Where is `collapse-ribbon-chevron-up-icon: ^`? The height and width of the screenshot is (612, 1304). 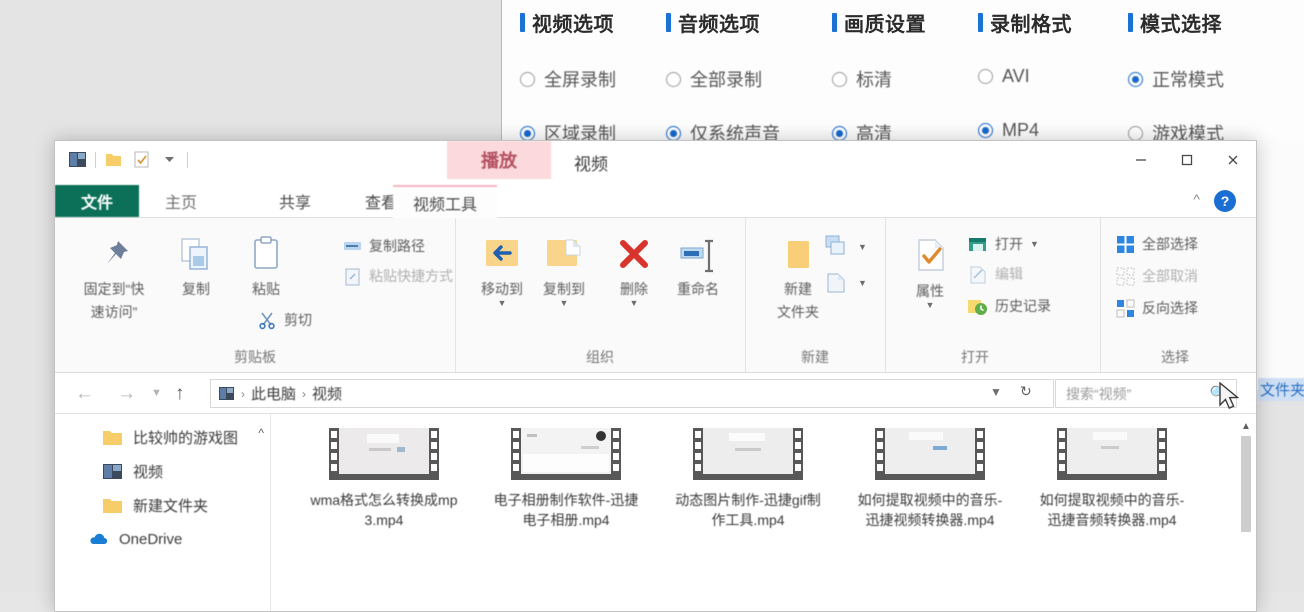
collapse-ribbon-chevron-up-icon: ^ is located at coordinates (1196, 199).